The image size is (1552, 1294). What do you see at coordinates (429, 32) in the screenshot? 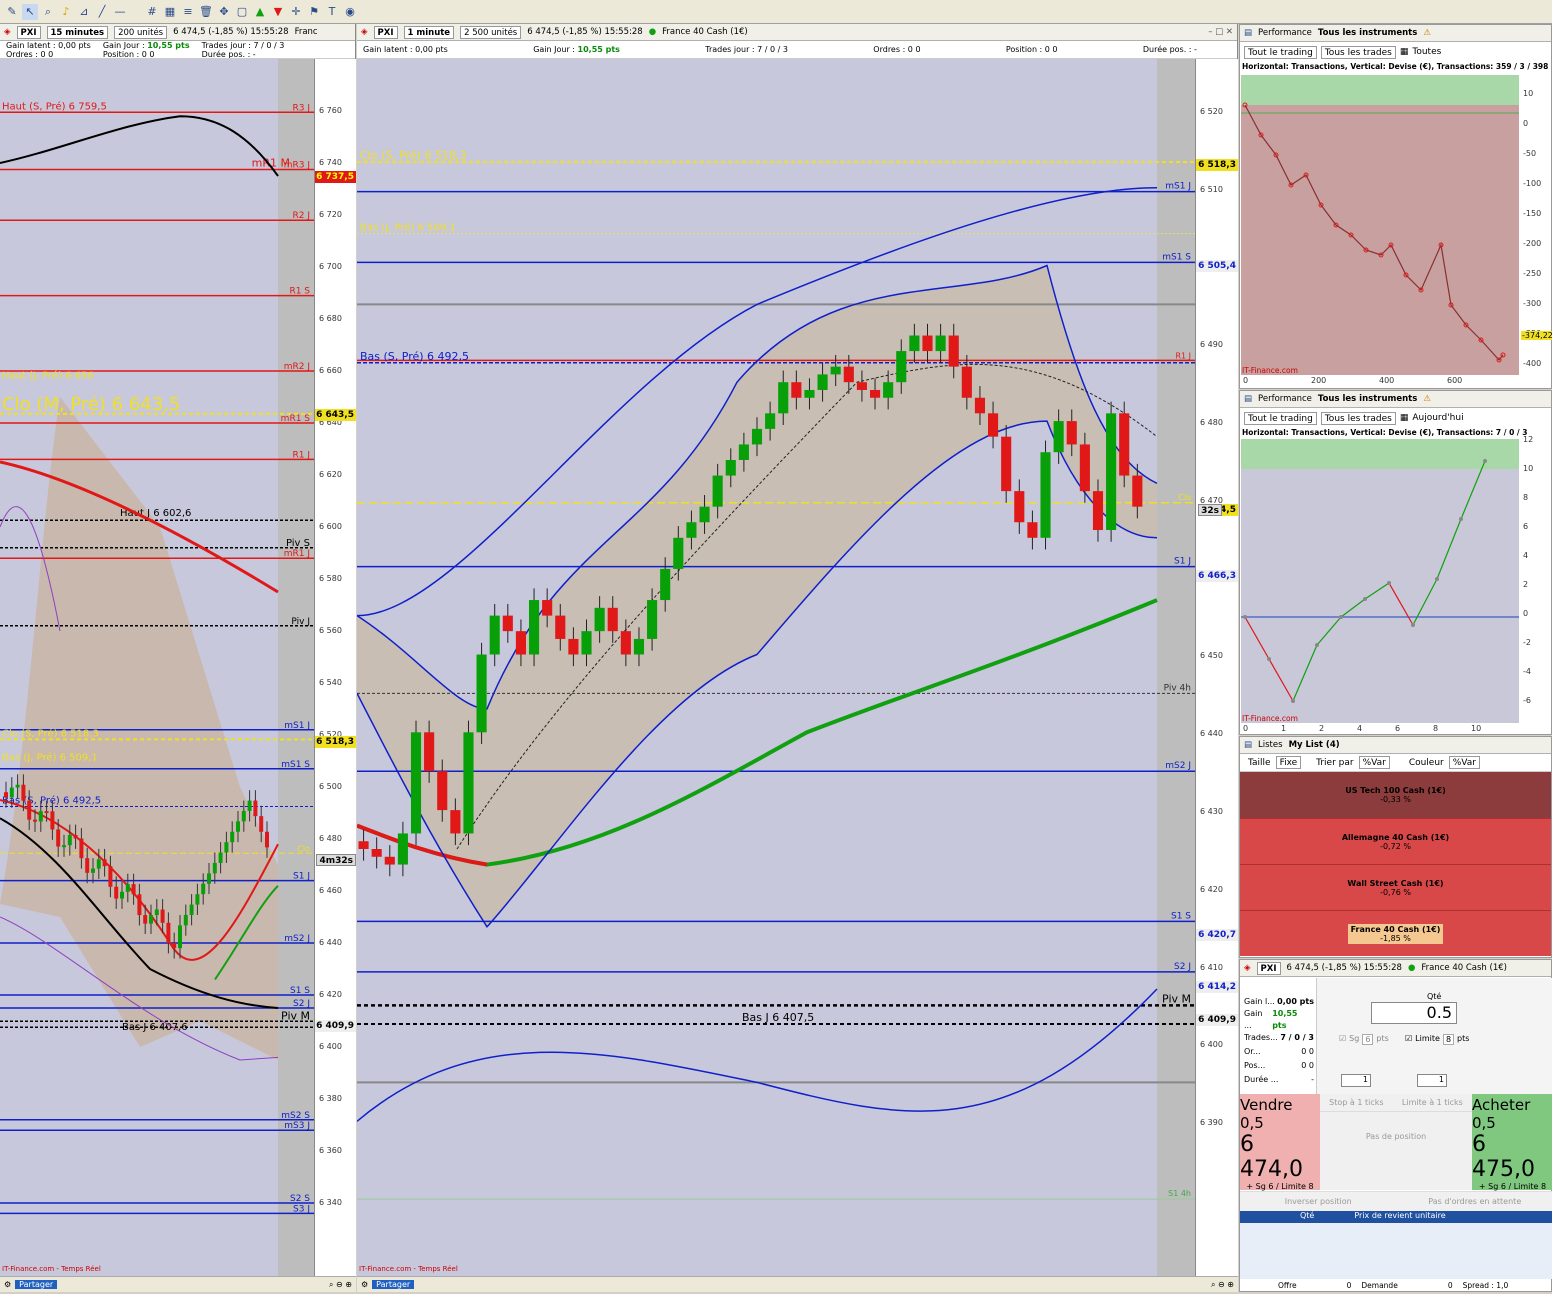
I see `timeframe-select: 1 minute` at bounding box center [429, 32].